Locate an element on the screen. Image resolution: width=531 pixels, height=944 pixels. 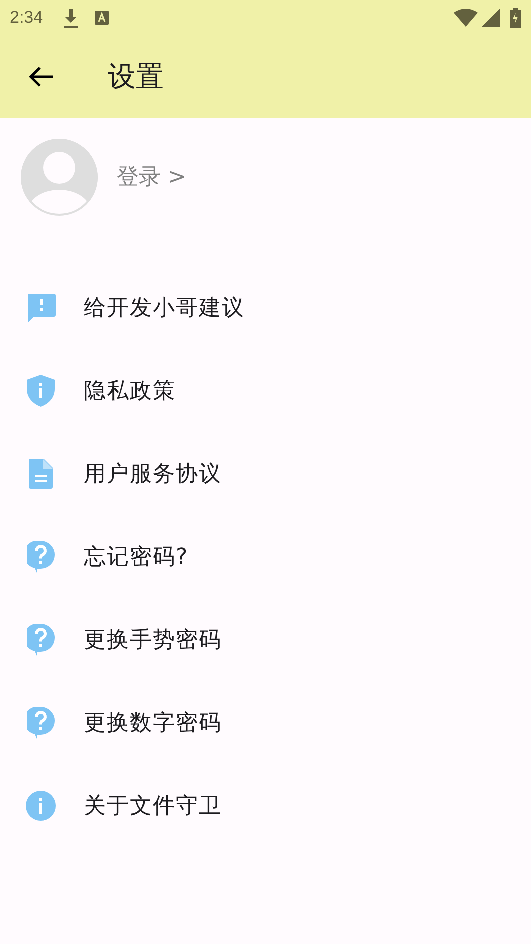
login-link: 登录 > is located at coordinates (151, 177).